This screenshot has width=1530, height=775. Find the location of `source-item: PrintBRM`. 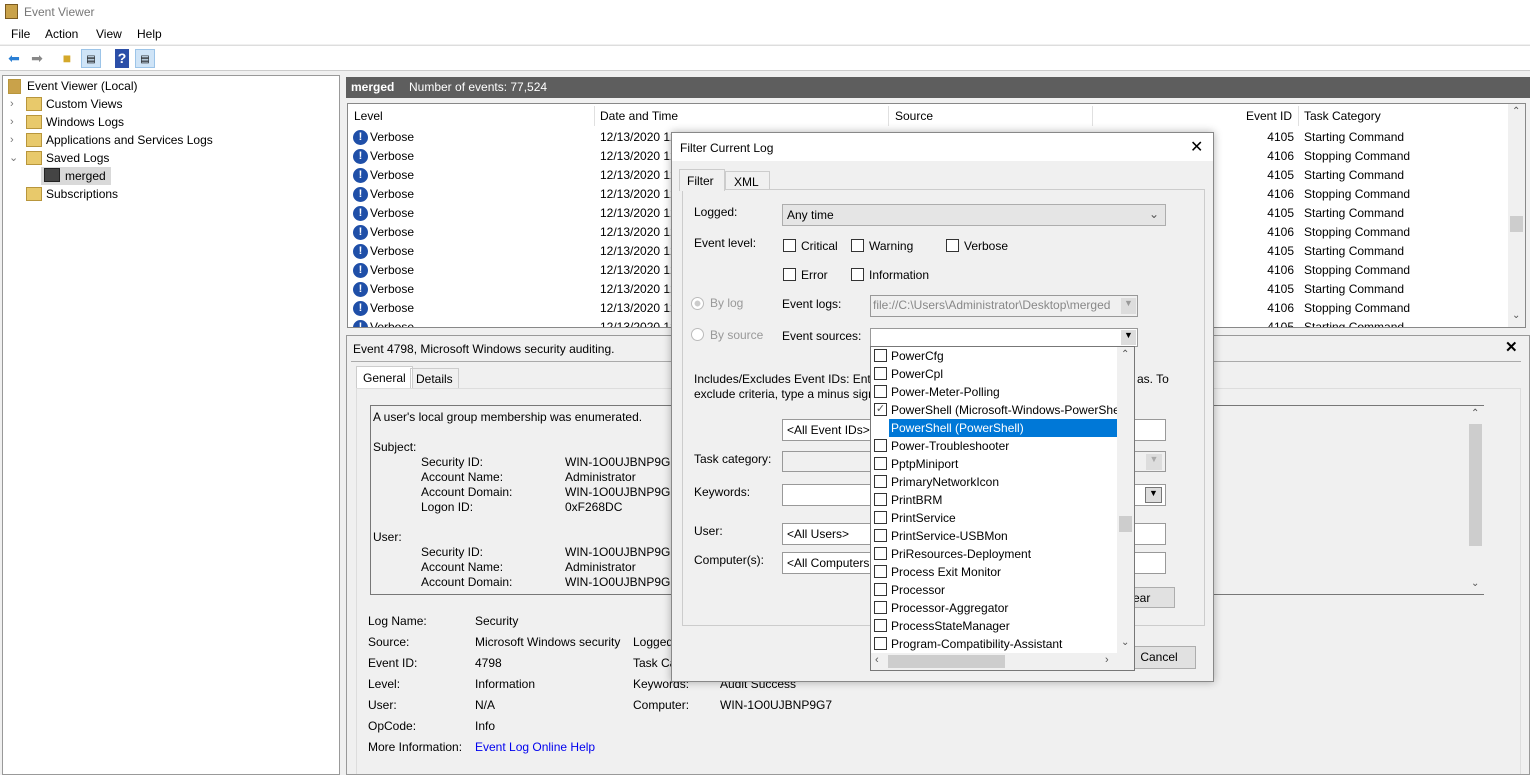

source-item: PrintBRM is located at coordinates (995, 500).